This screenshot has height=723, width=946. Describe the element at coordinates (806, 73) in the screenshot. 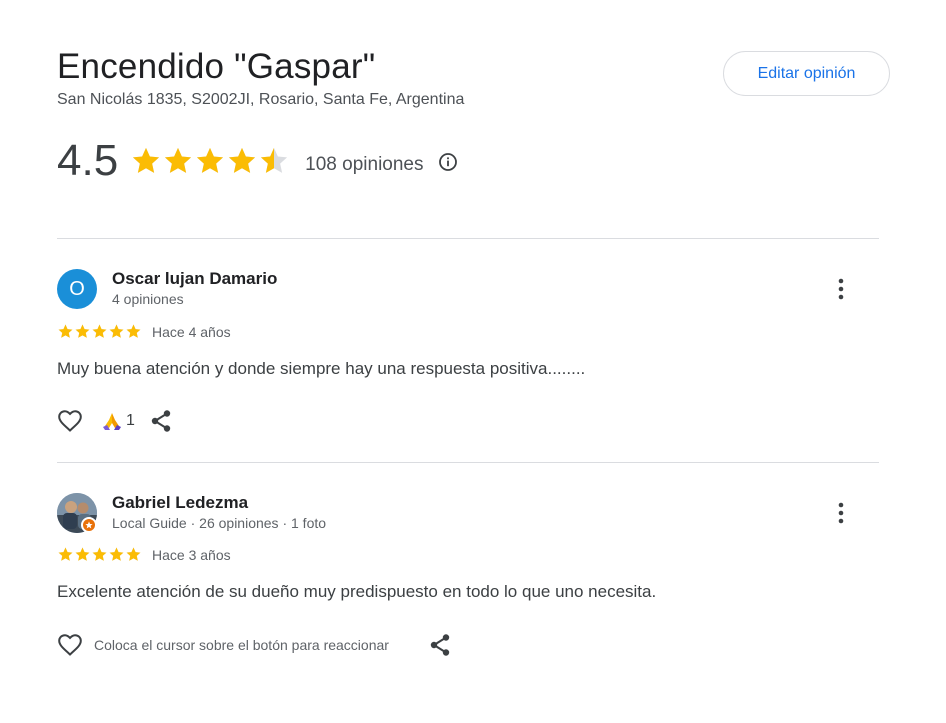

I see `edit-review-button: Editar opinión` at that location.